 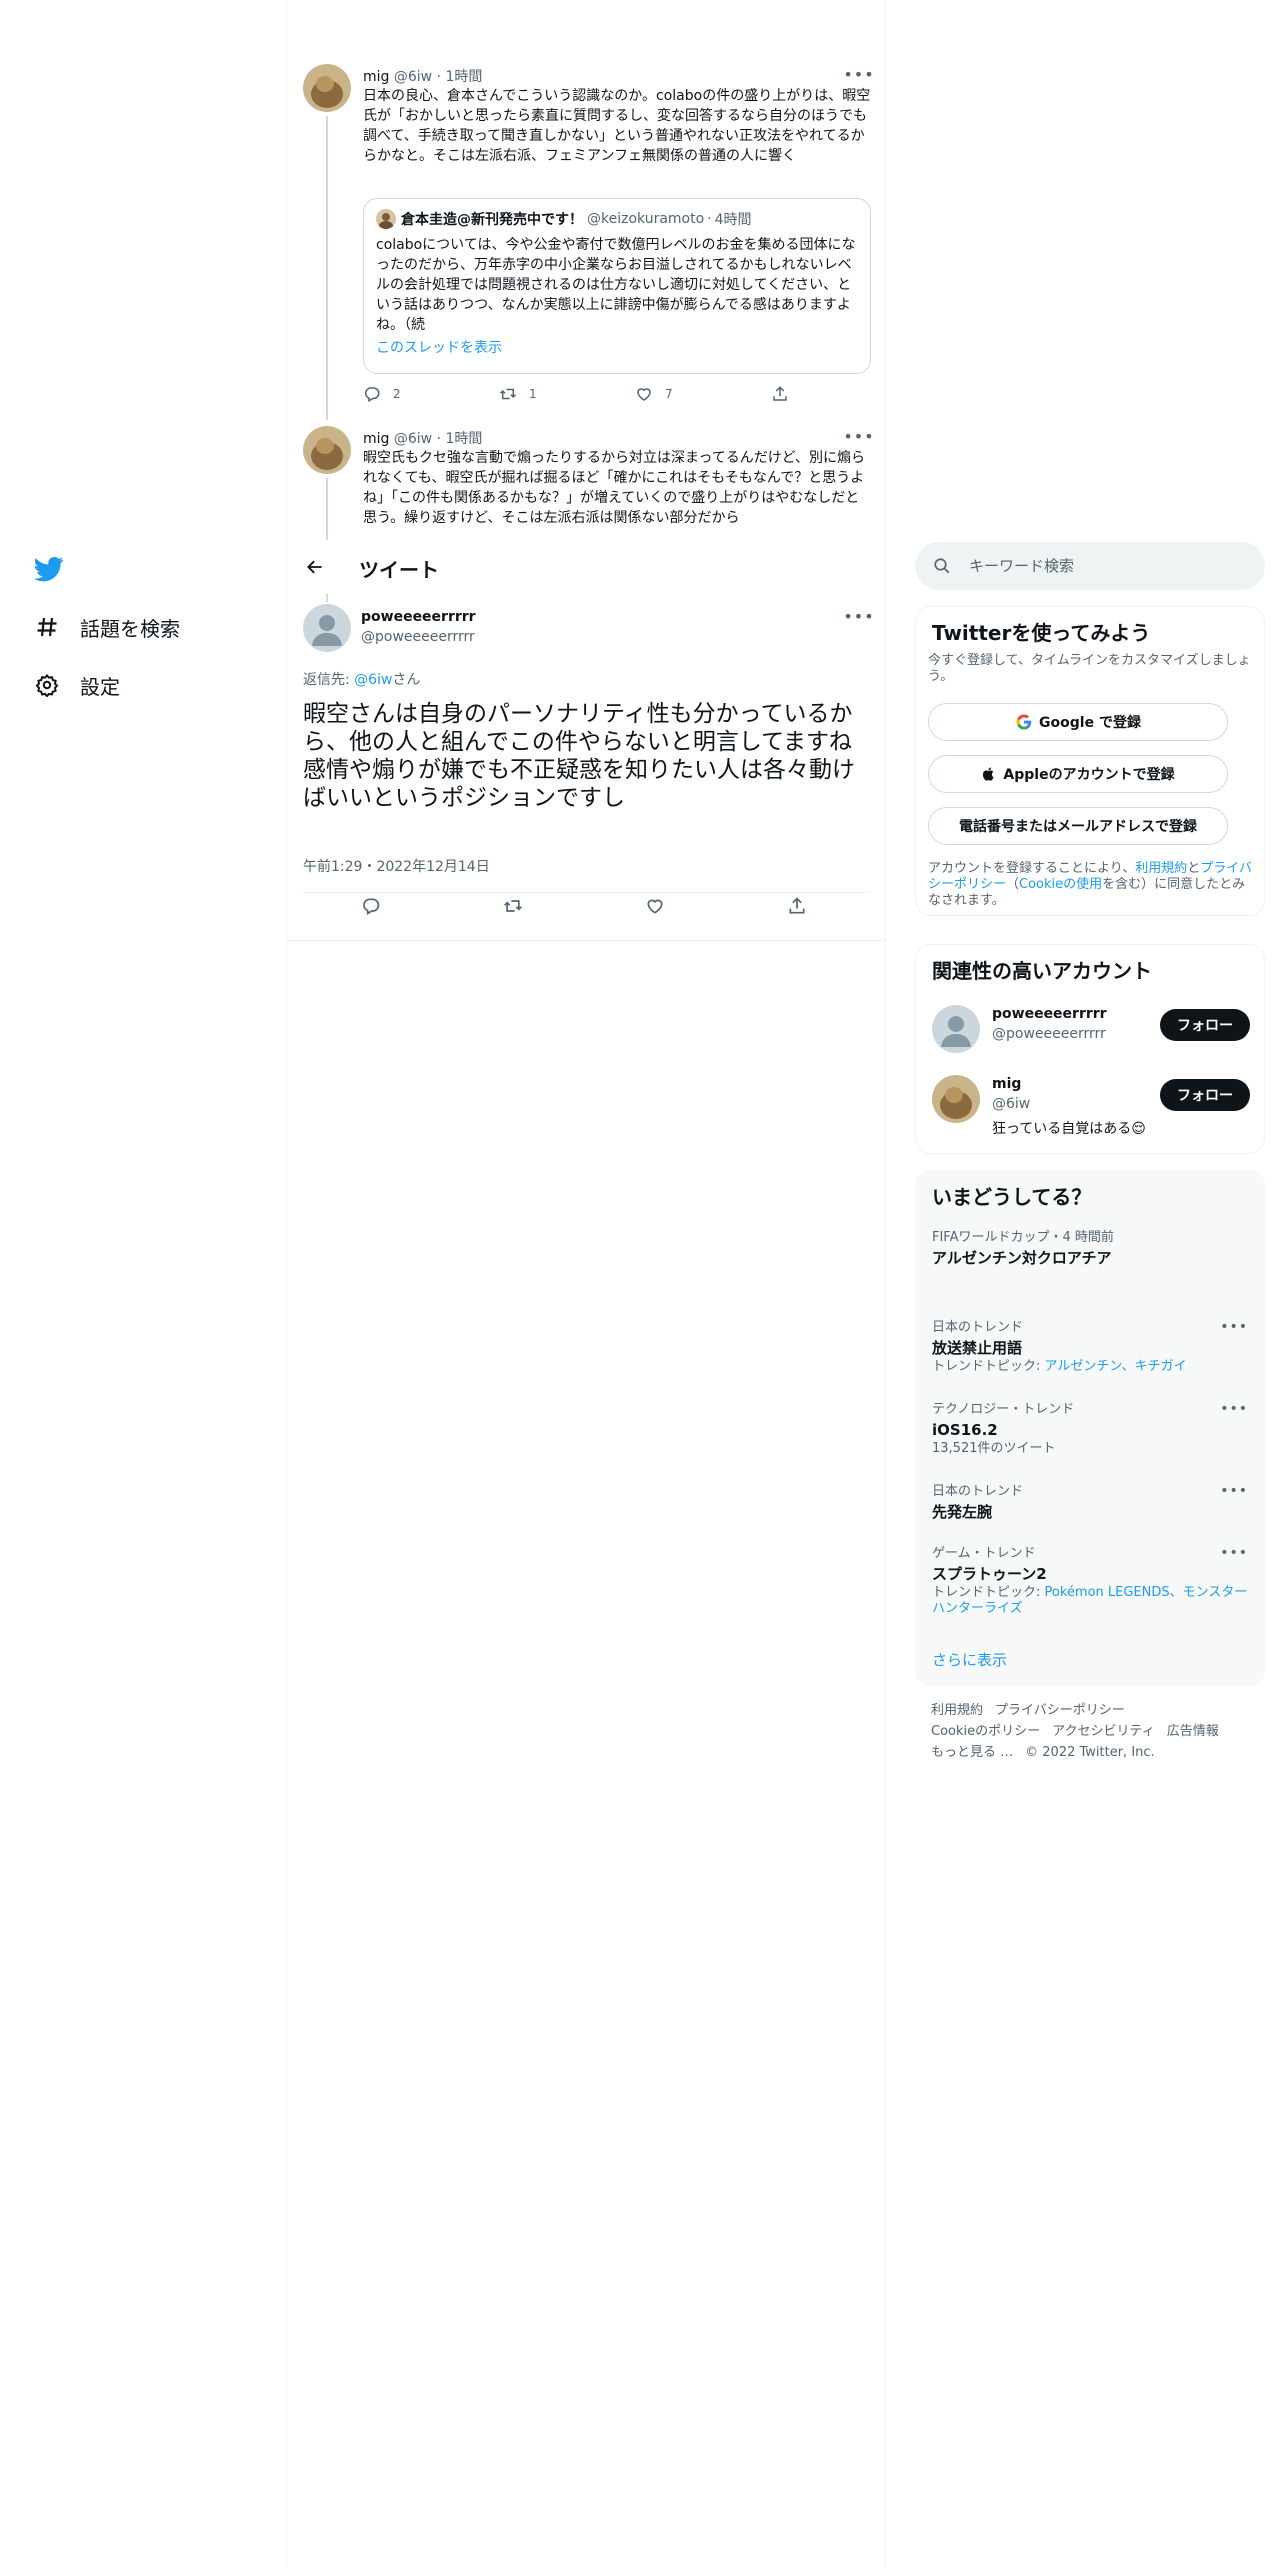 What do you see at coordinates (377, 906) in the screenshot?
I see `reply-button` at bounding box center [377, 906].